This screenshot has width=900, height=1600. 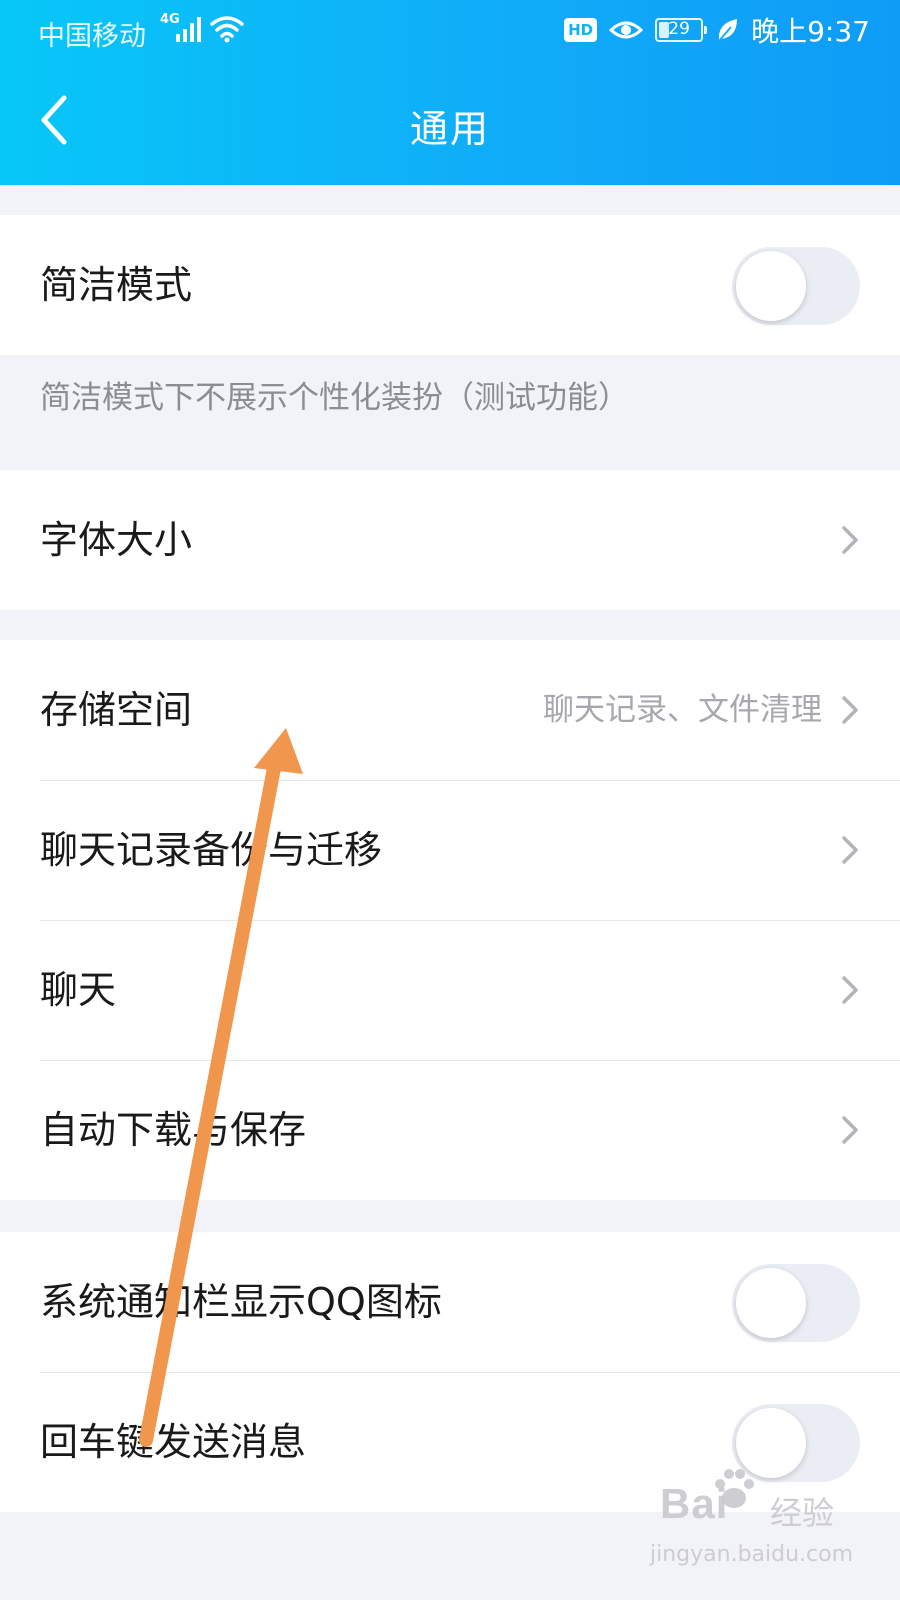 What do you see at coordinates (450, 92) in the screenshot?
I see `app-header: 中国移动 4G HD 29 晚上9:37 通用` at bounding box center [450, 92].